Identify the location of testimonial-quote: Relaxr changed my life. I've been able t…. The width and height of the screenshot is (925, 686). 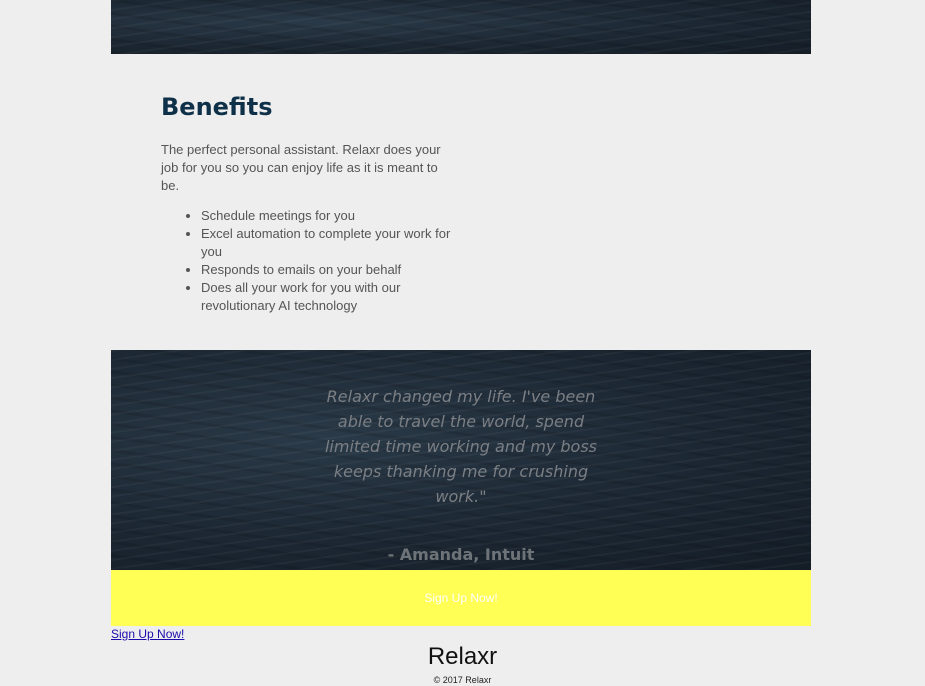
(460, 446).